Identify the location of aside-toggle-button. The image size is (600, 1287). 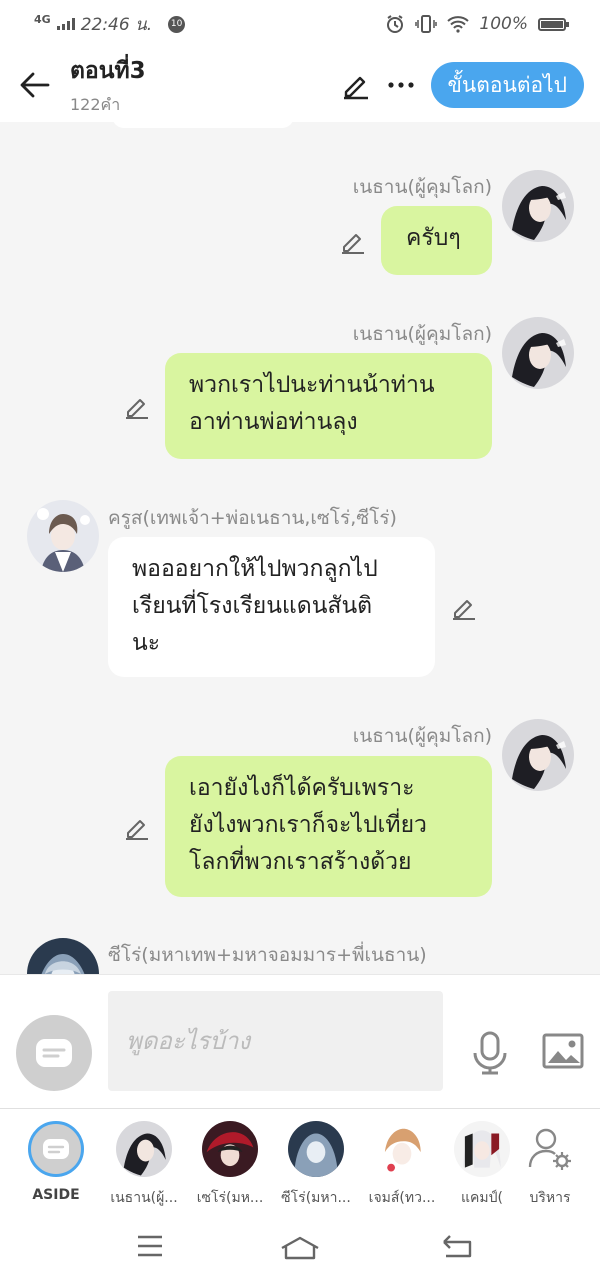
(54, 1053).